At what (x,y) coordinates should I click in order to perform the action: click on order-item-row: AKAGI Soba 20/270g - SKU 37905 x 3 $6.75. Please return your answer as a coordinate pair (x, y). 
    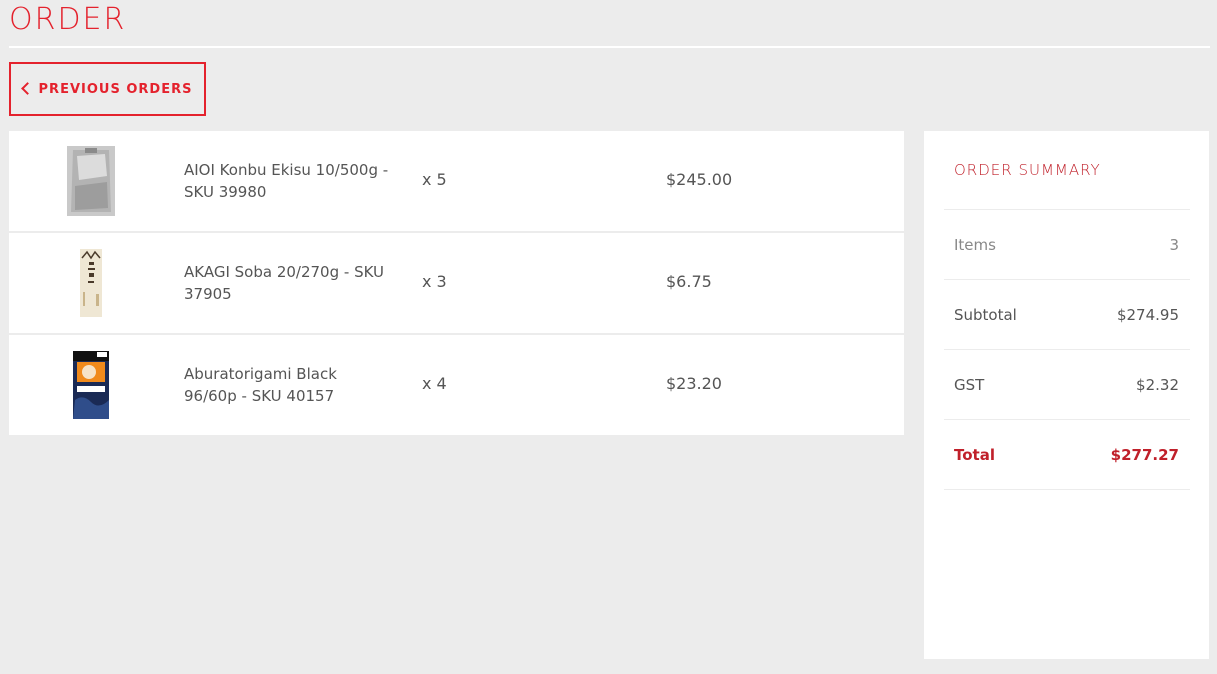
    Looking at the image, I should click on (456, 284).